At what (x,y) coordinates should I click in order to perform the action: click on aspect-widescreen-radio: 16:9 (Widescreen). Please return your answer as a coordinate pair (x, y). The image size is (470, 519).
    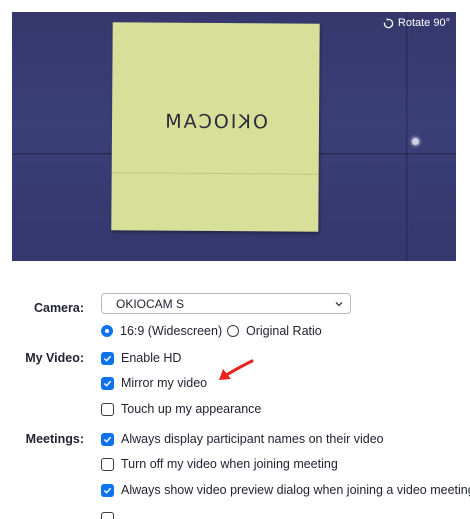
    Looking at the image, I should click on (161, 331).